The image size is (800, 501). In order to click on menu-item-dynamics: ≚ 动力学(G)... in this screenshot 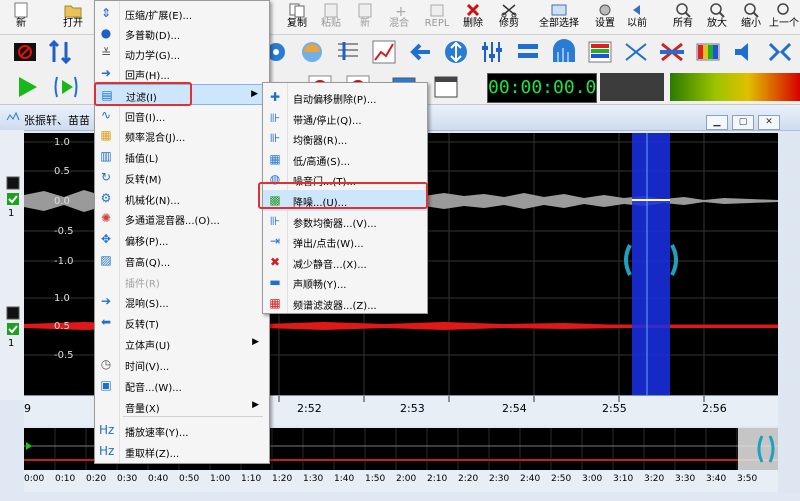, I will do `click(182, 53)`.